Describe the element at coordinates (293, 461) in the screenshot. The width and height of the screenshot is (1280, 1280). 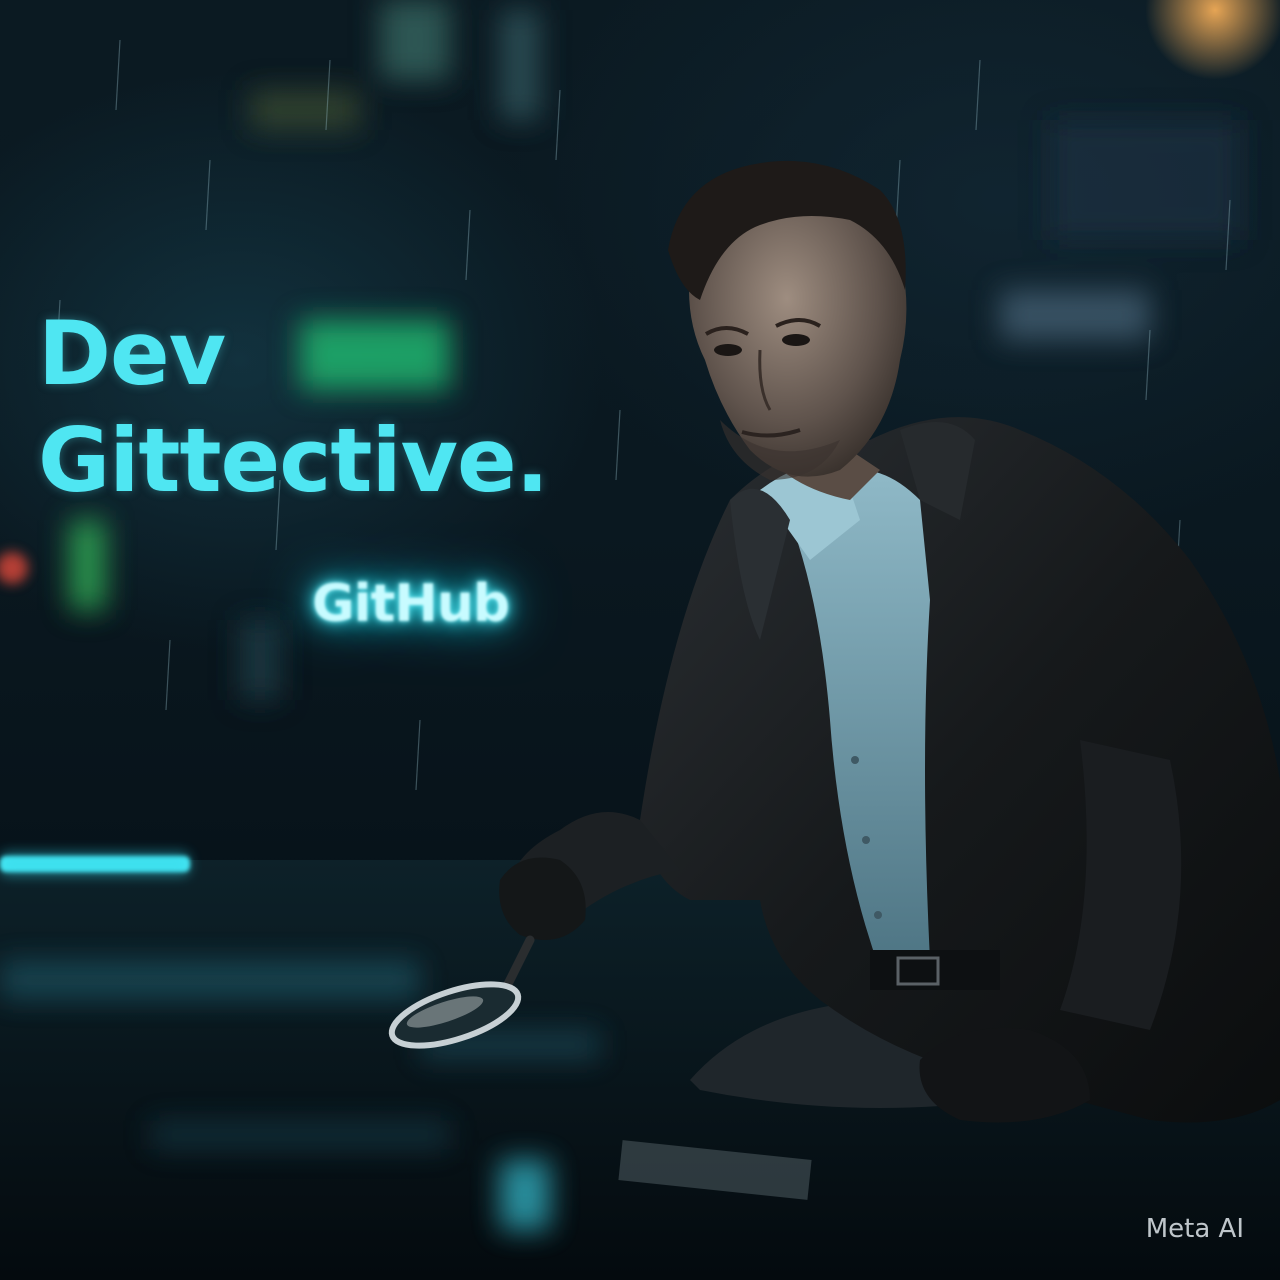
I see `headline-line-2: Gittective.` at that location.